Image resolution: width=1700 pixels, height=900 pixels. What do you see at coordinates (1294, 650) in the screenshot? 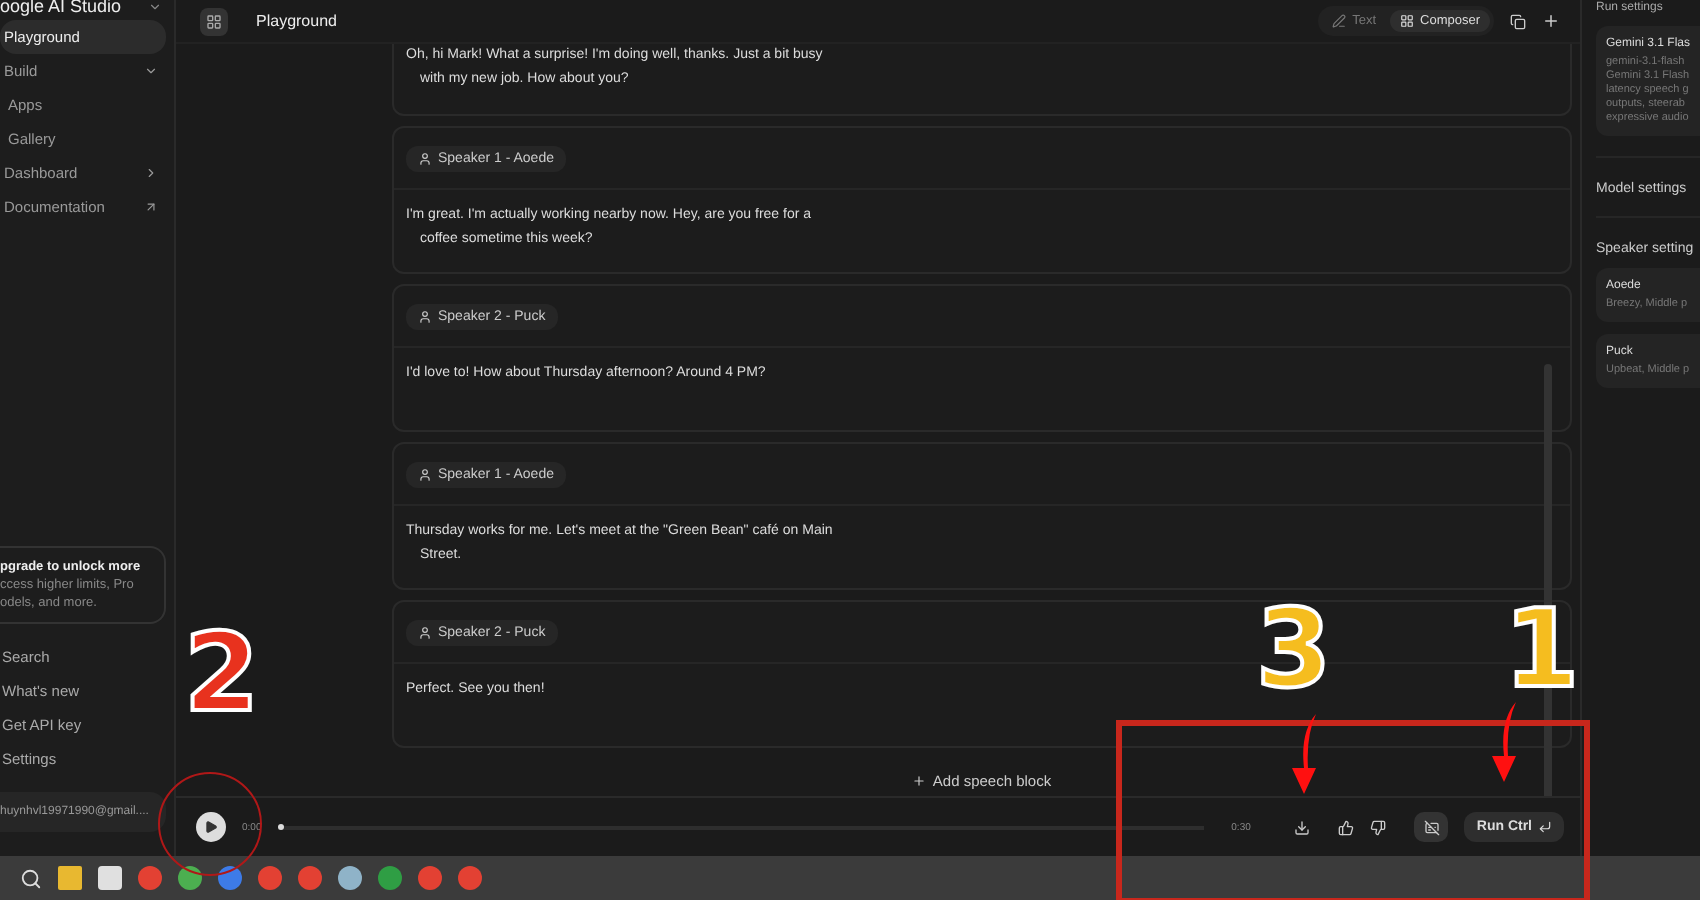
I see `step-number: 3` at bounding box center [1294, 650].